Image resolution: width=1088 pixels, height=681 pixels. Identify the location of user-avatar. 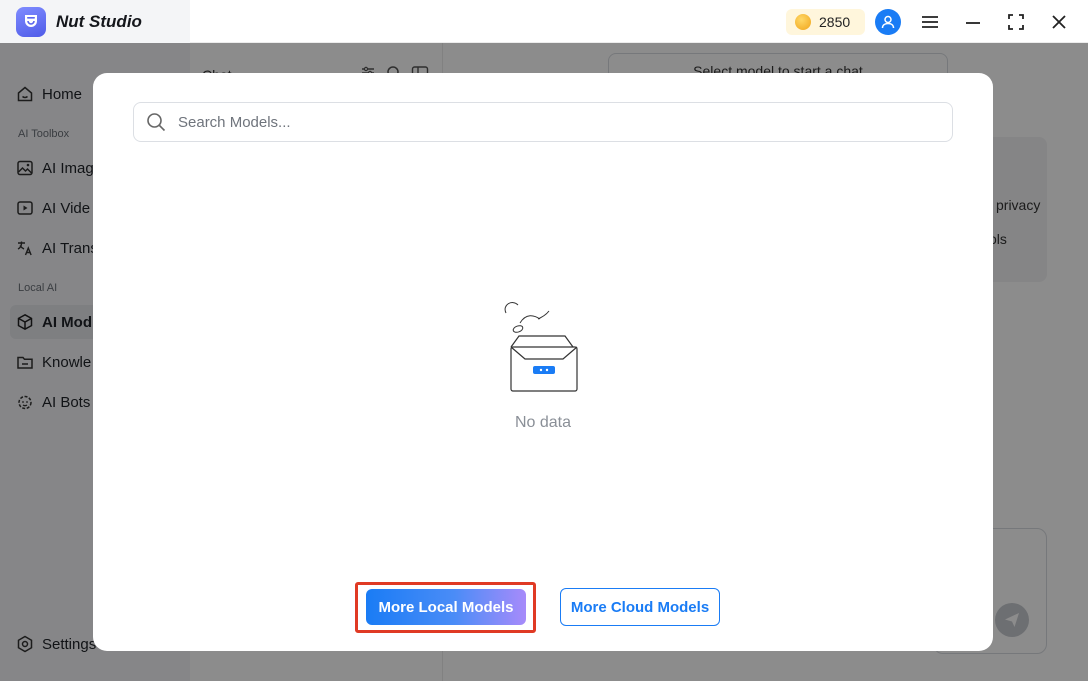
(888, 22).